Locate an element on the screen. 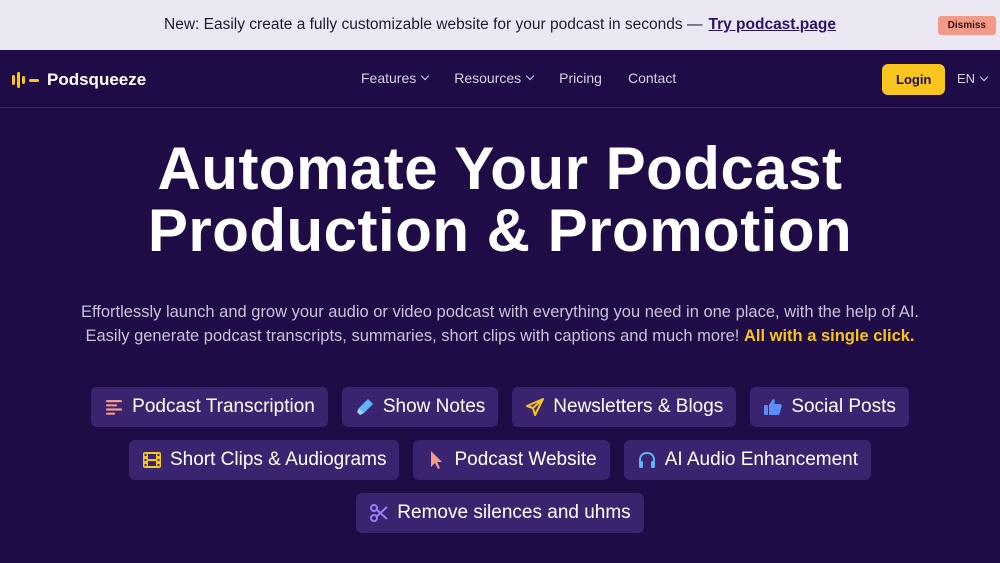  nav-links: Features Resources Pricing Contact is located at coordinates (518, 78).